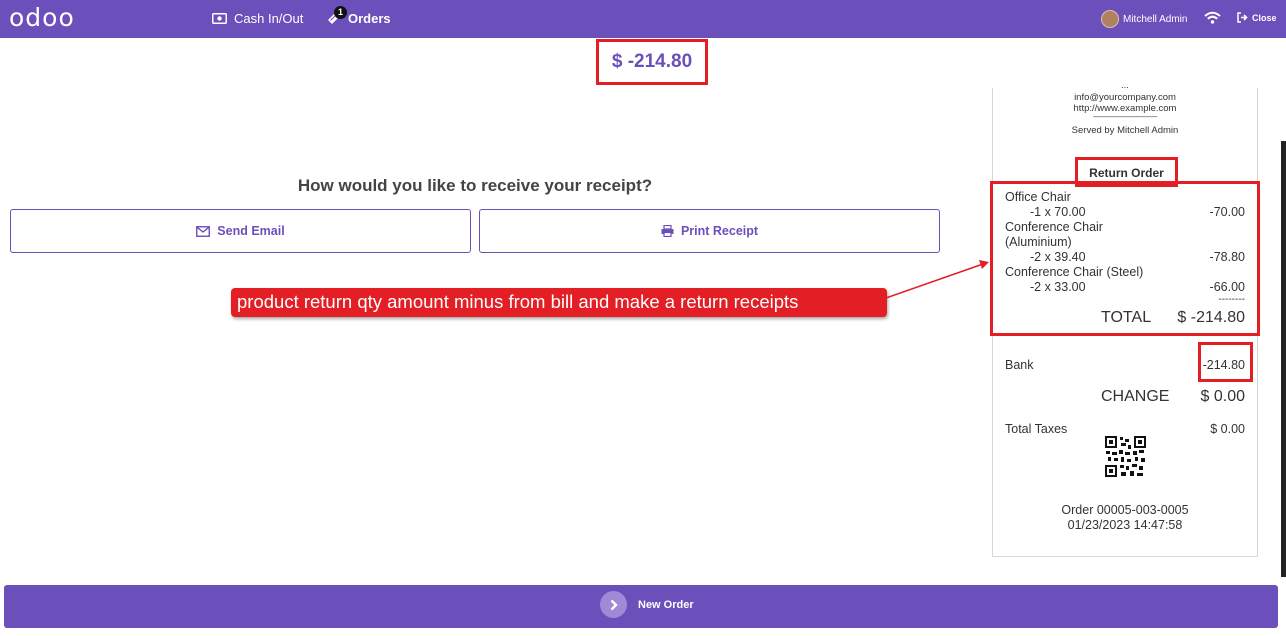 The width and height of the screenshot is (1286, 636). Describe the element at coordinates (1227, 212) in the screenshot. I see `line-item-amount: -70.00` at that location.